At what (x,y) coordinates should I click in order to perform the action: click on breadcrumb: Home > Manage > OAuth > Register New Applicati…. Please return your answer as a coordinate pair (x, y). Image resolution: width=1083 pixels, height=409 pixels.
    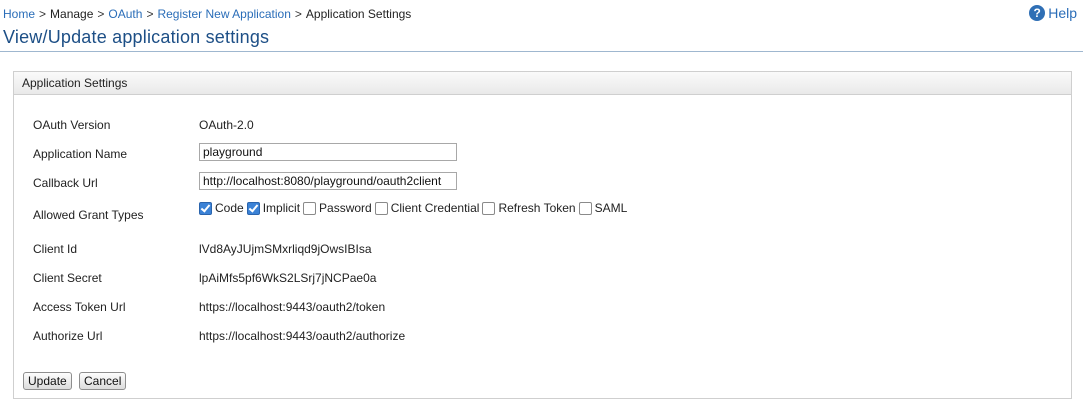
    Looking at the image, I should click on (207, 14).